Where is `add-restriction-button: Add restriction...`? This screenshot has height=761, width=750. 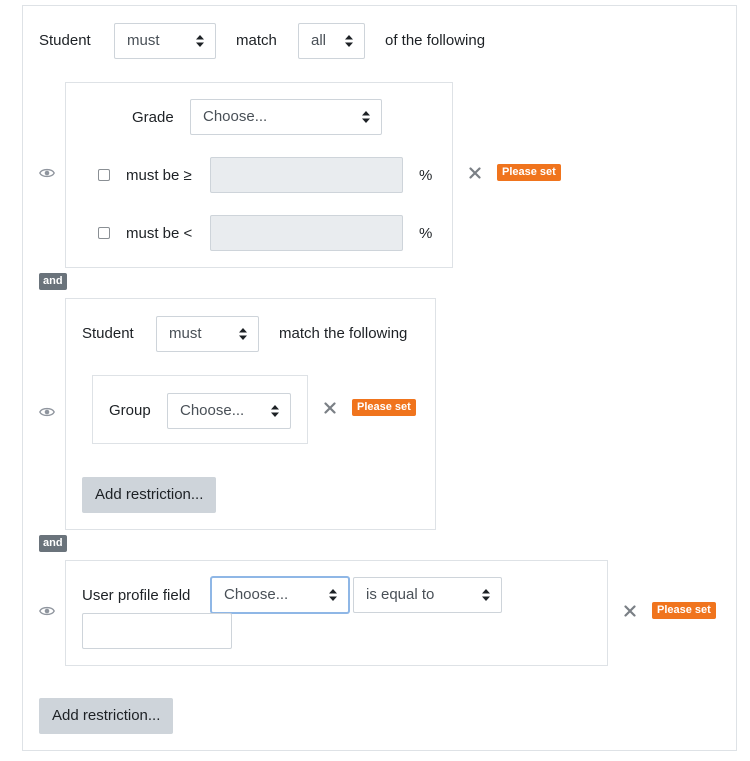 add-restriction-button: Add restriction... is located at coordinates (149, 495).